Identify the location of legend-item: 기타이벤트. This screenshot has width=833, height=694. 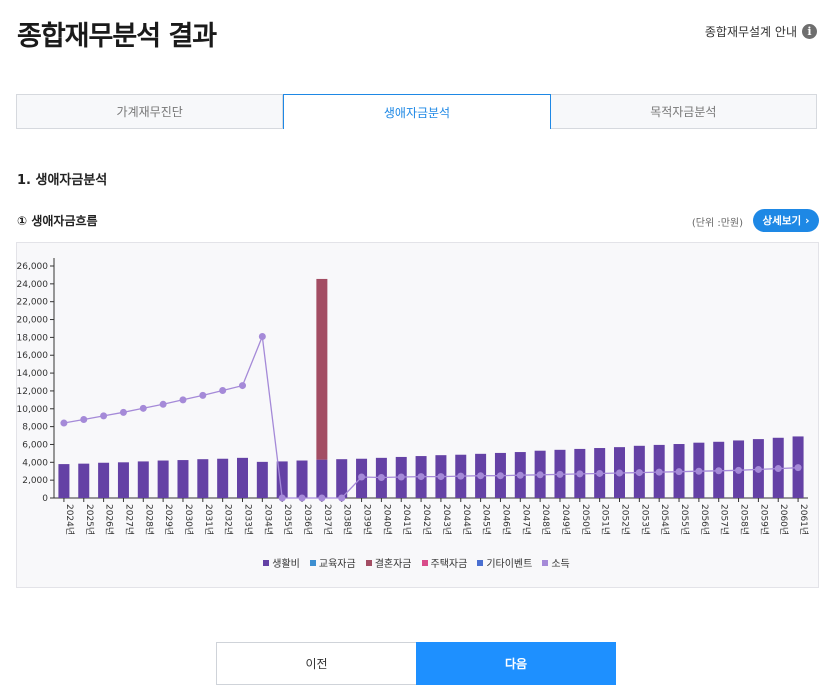
(504, 562).